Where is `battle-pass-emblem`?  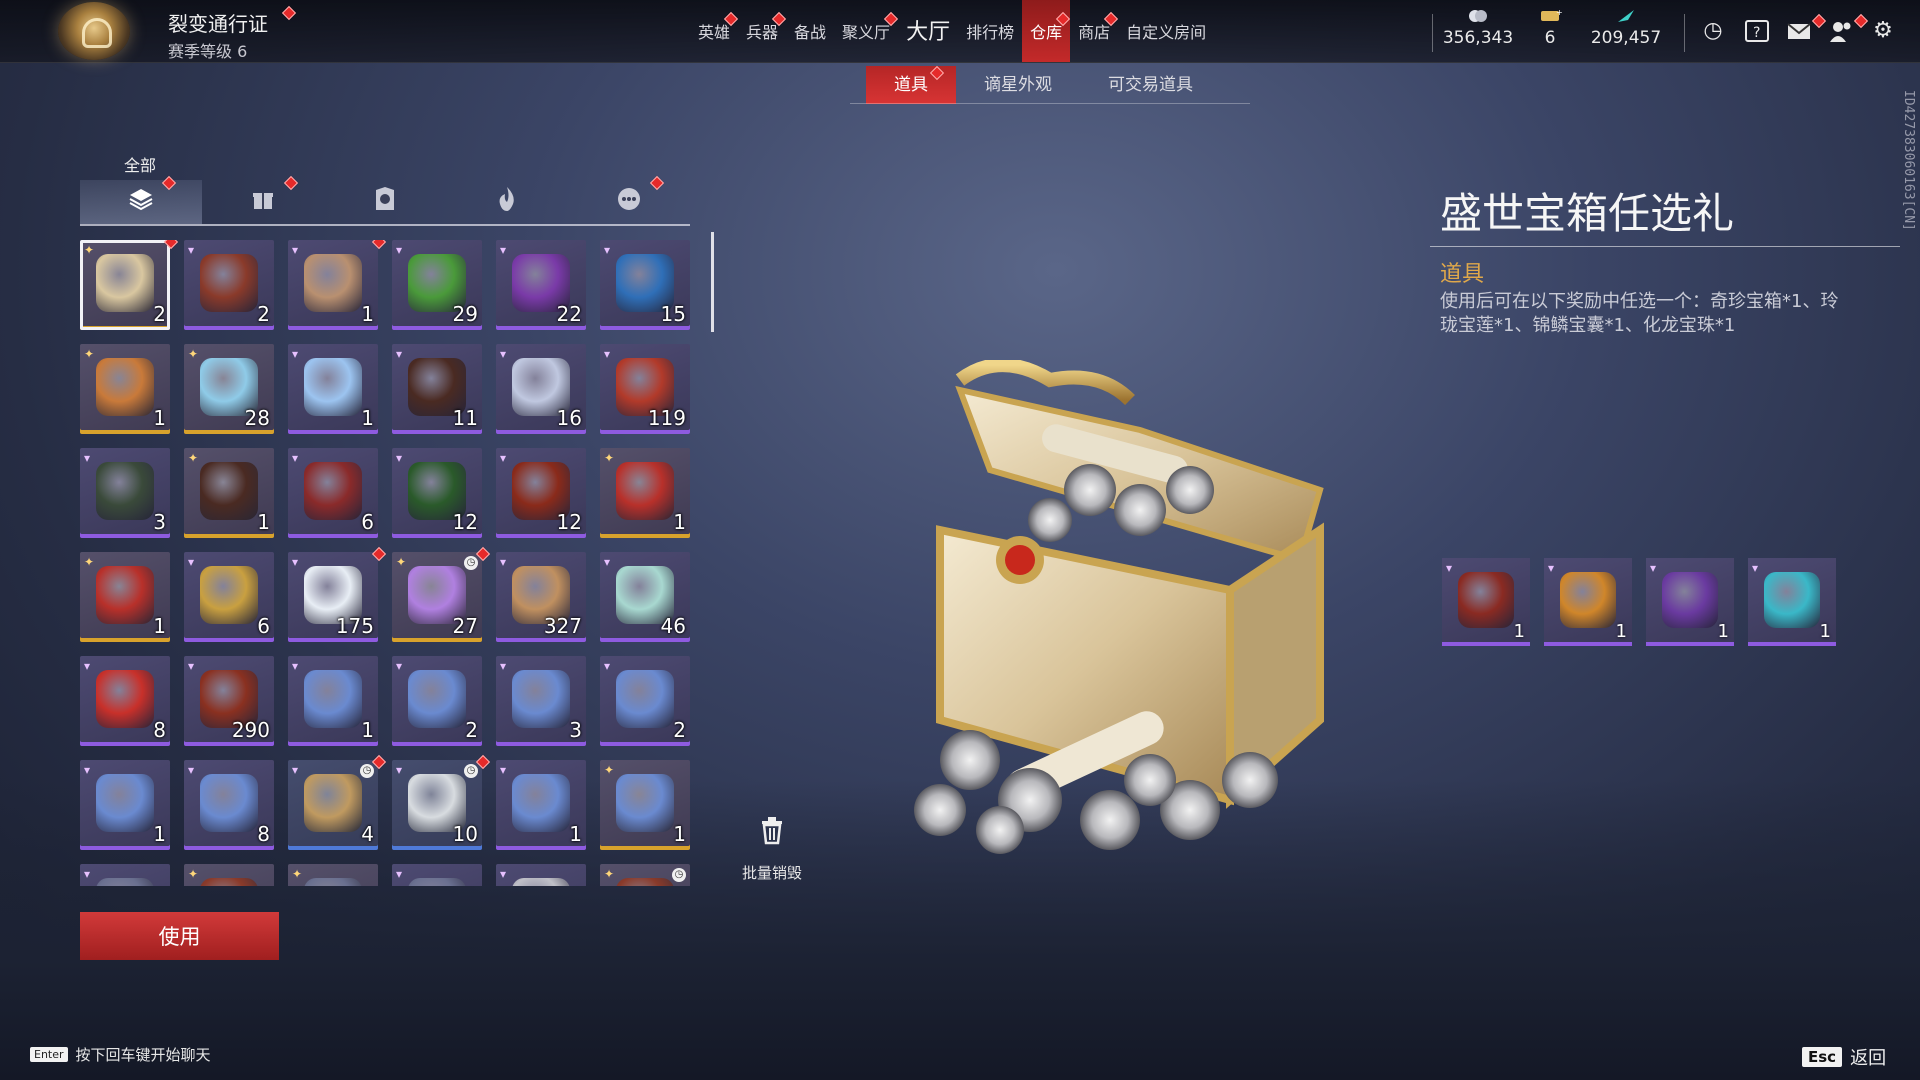 battle-pass-emblem is located at coordinates (94, 31).